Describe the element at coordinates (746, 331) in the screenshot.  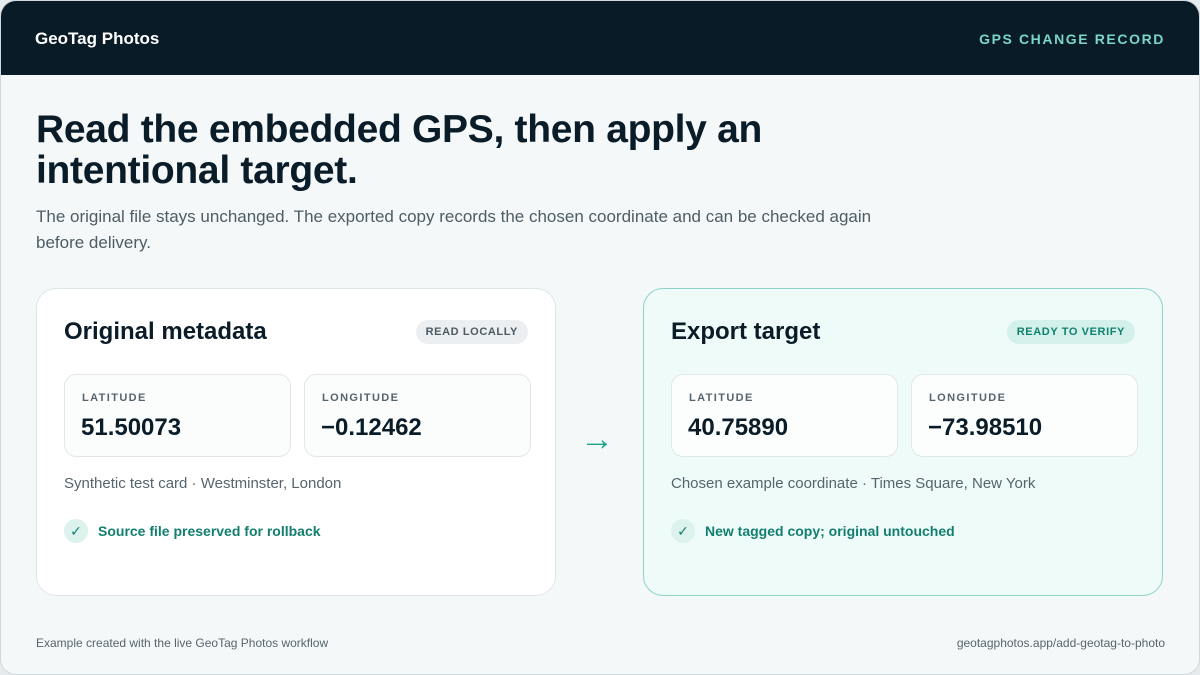
I see `target-card-title: Export target` at that location.